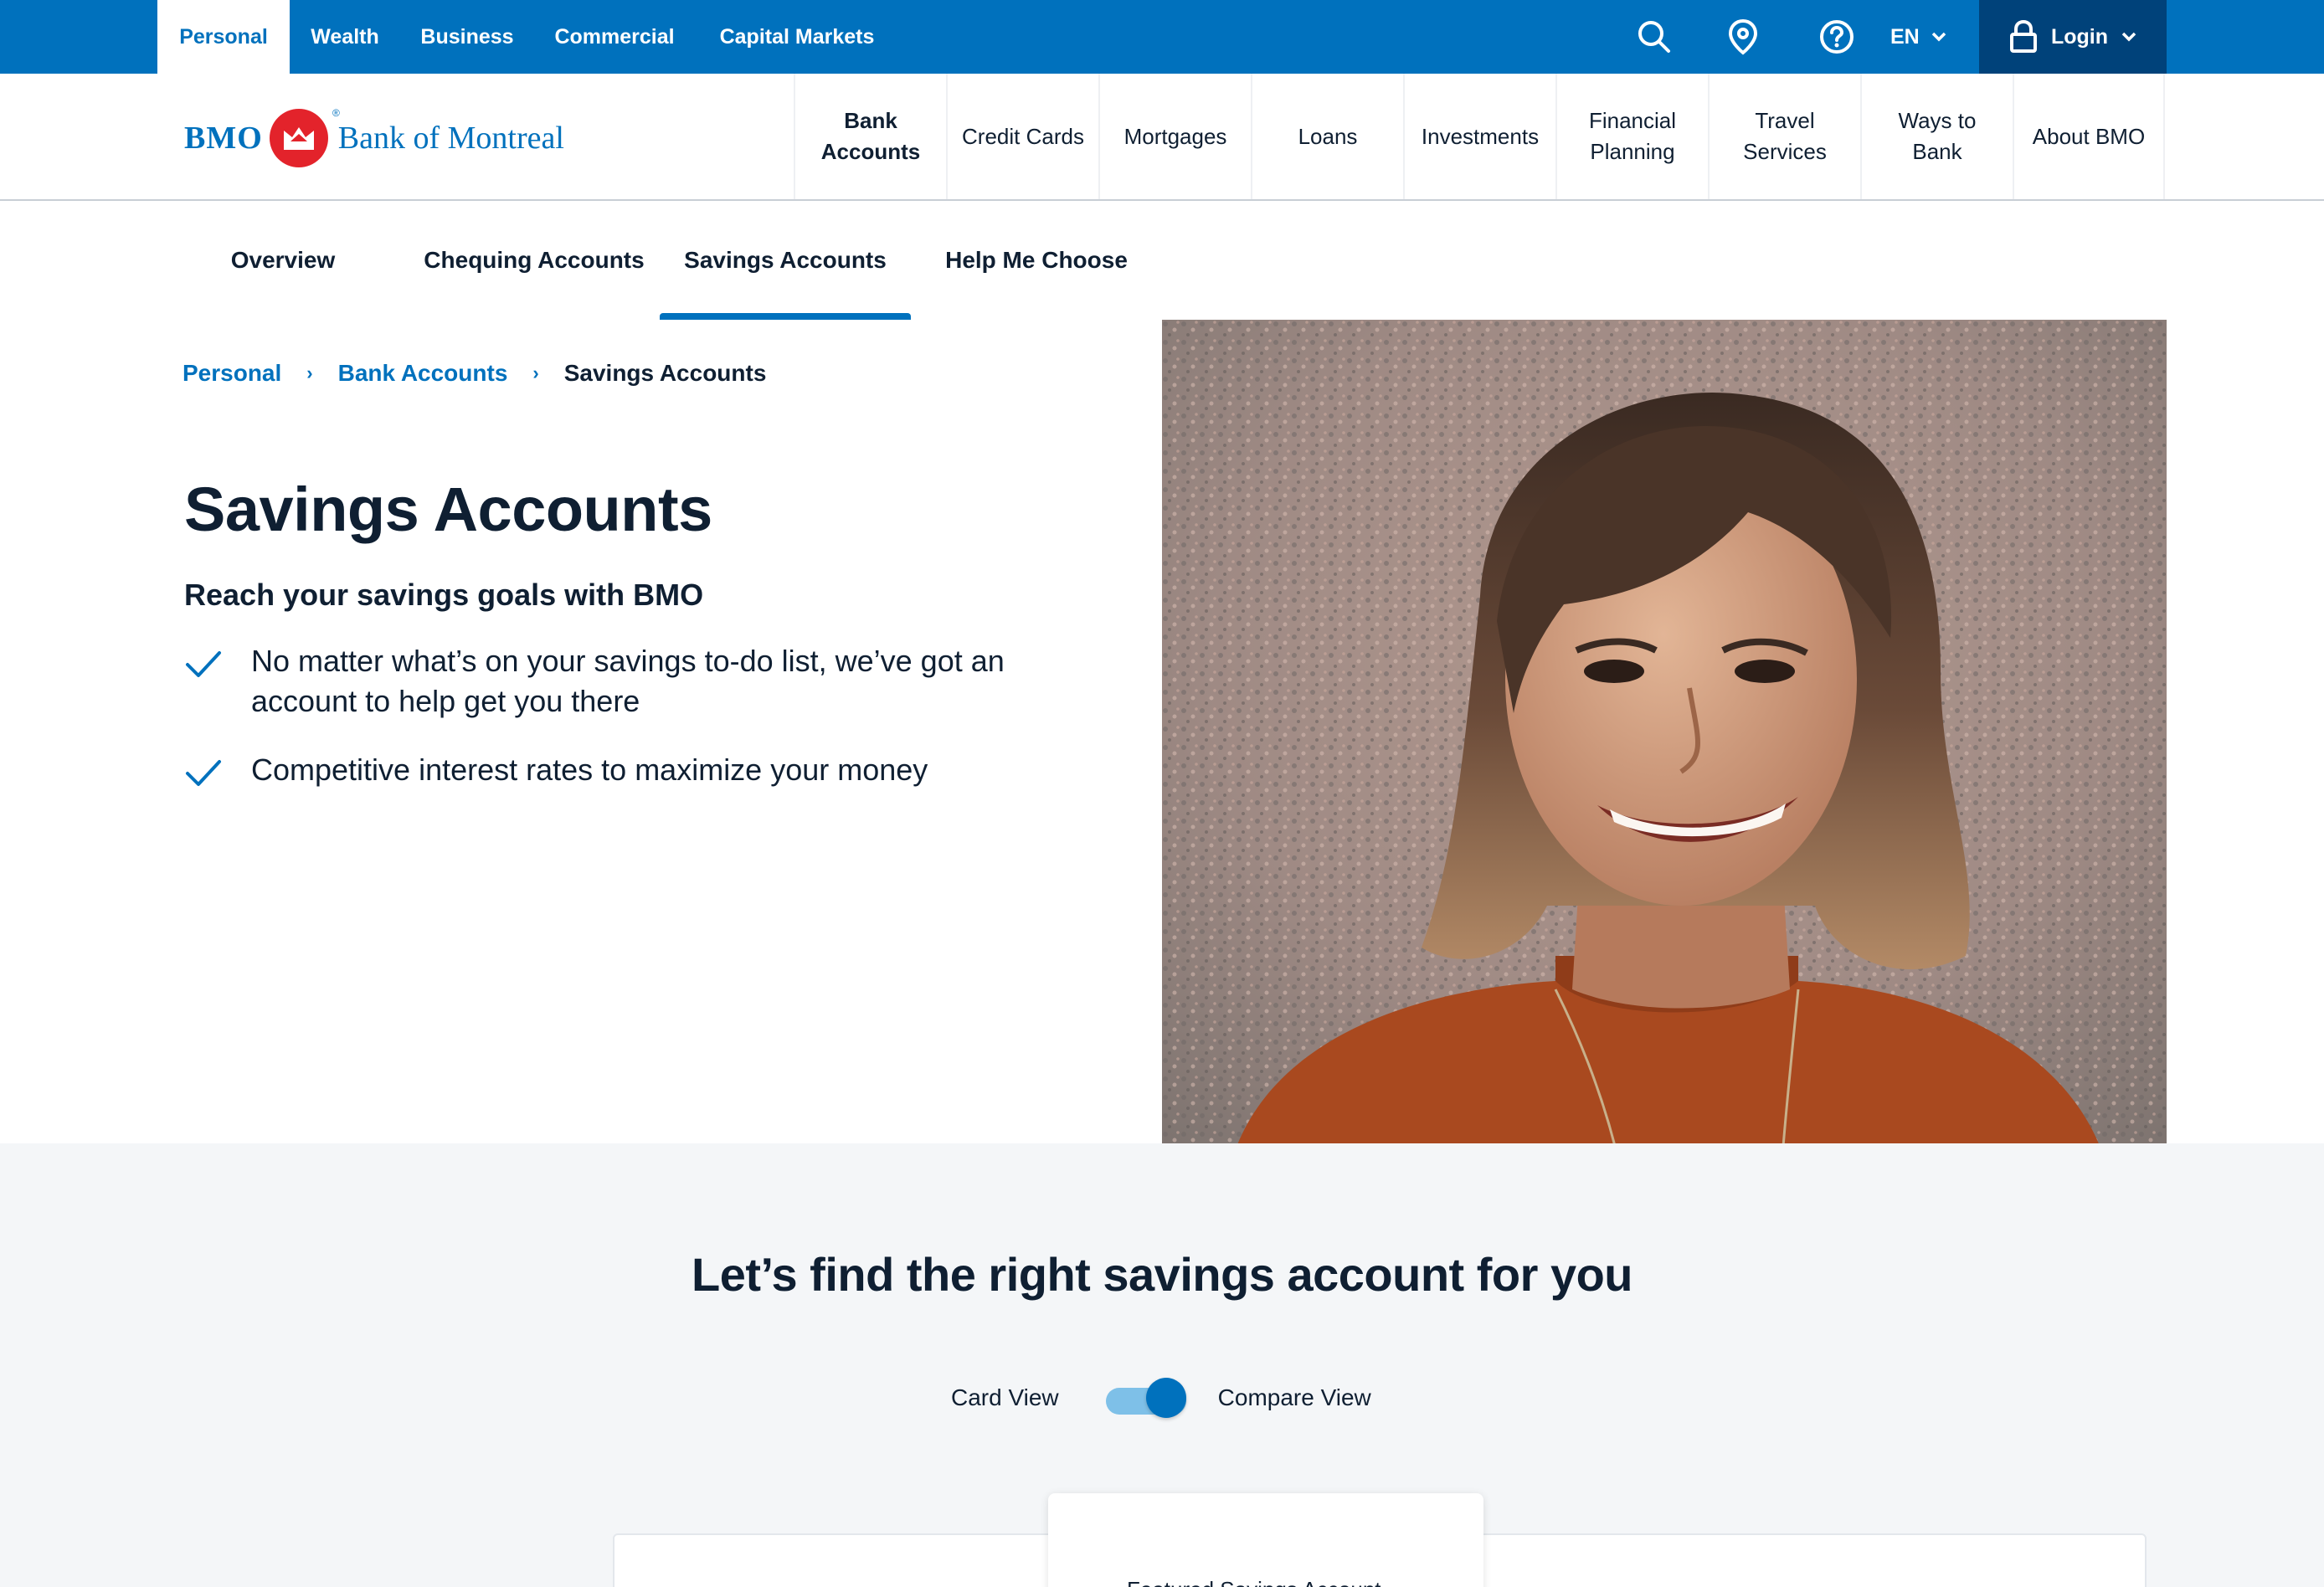 Image resolution: width=2324 pixels, height=1587 pixels. I want to click on tab-help-me-choose: Help Me Choose, so click(1036, 261).